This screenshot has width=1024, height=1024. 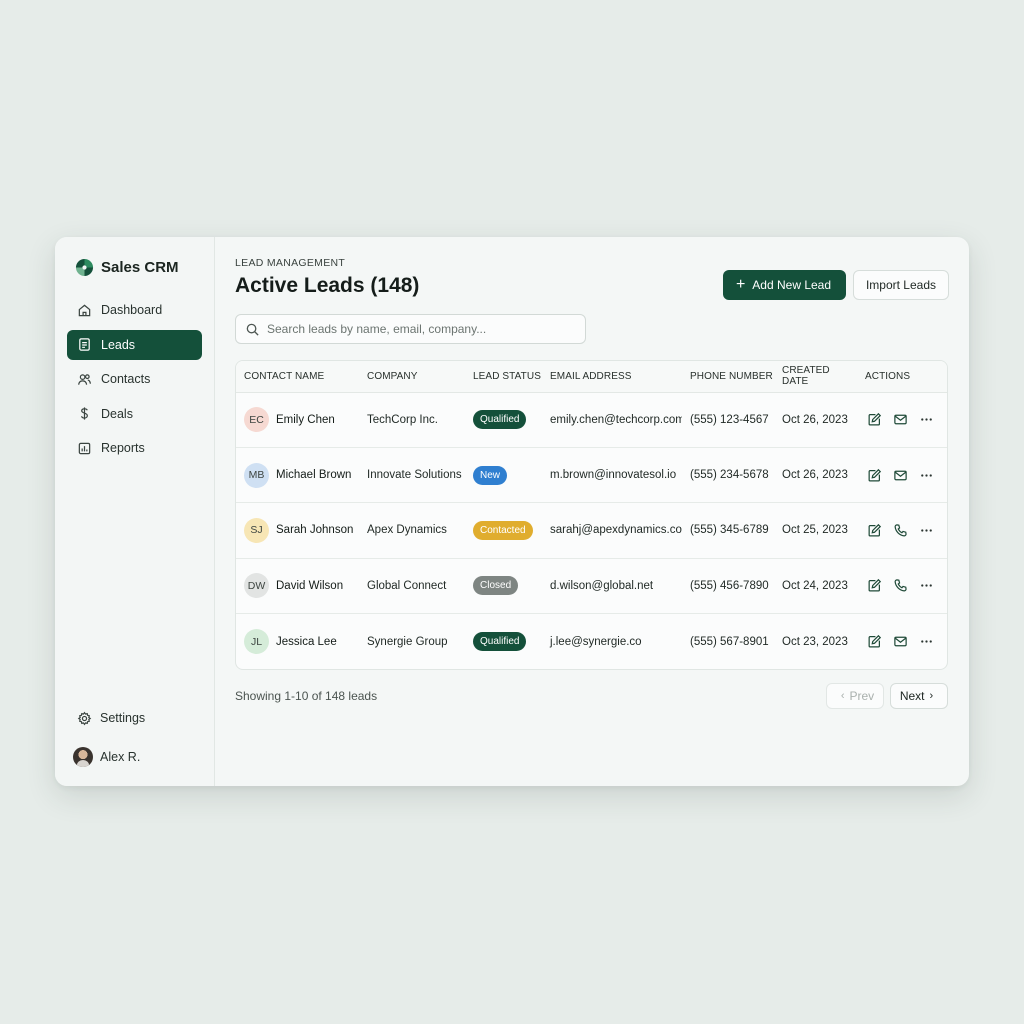 I want to click on sidebar-item-settings: Settings, so click(x=134, y=718).